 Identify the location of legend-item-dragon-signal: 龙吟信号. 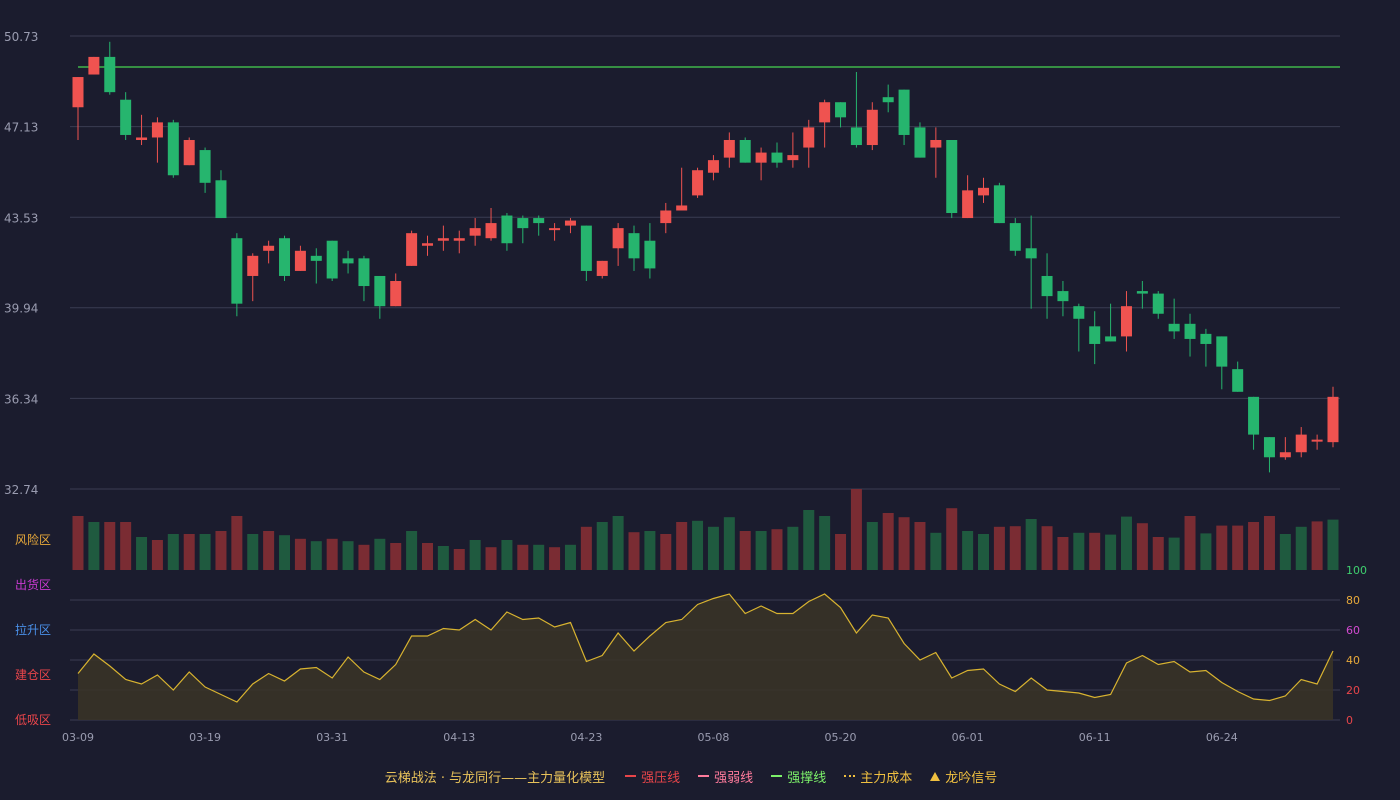
(963, 776).